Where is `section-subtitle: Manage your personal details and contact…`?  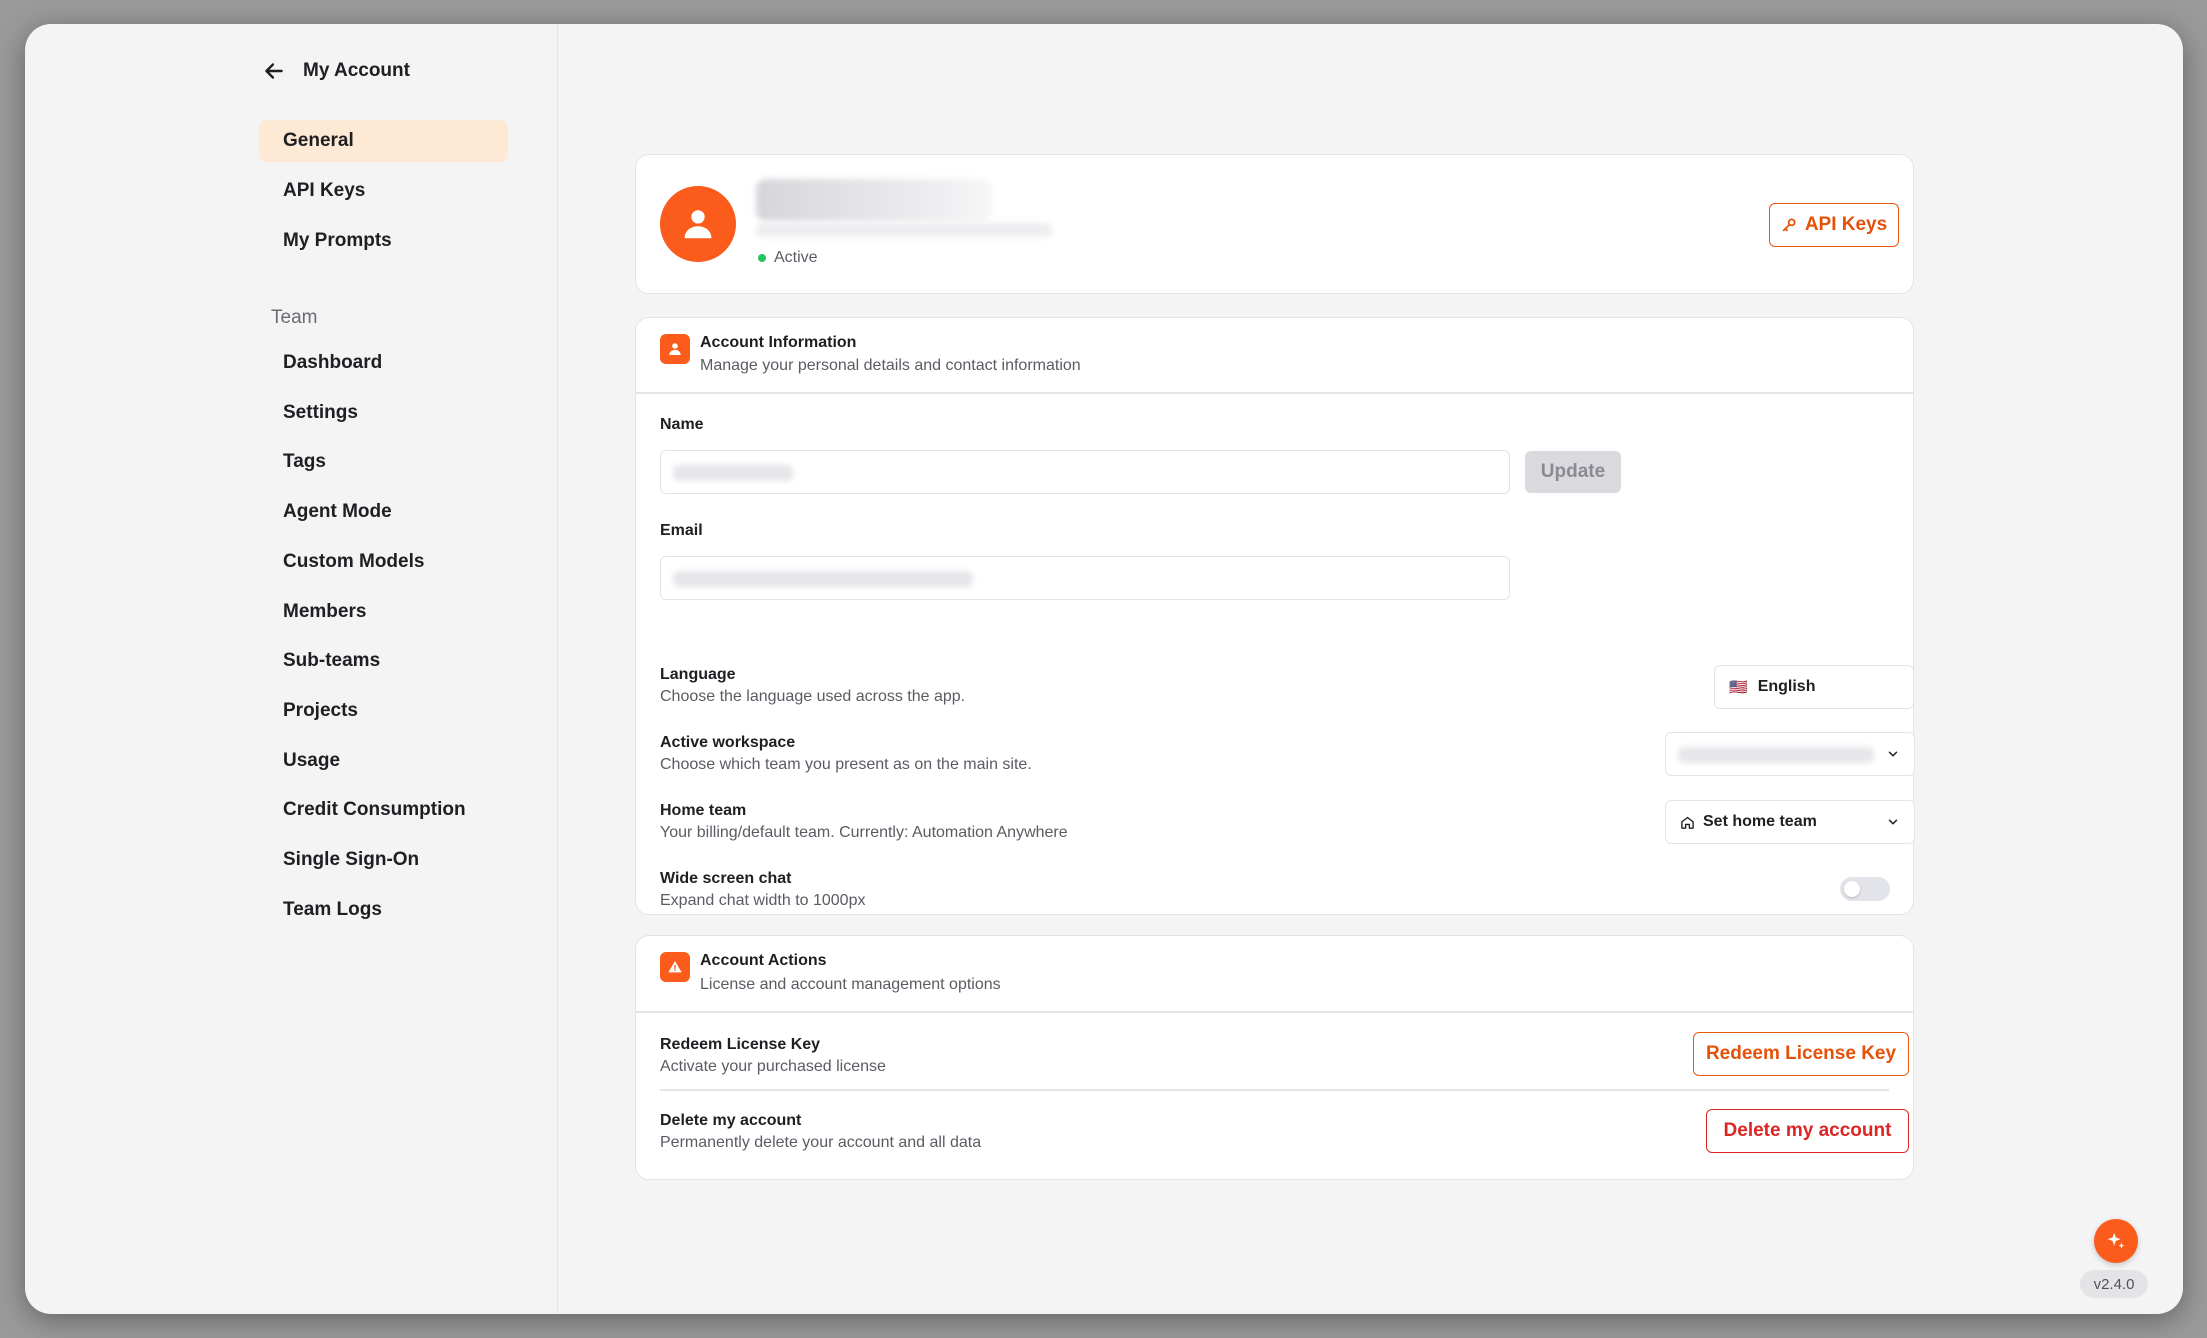 section-subtitle: Manage your personal details and contact… is located at coordinates (890, 365).